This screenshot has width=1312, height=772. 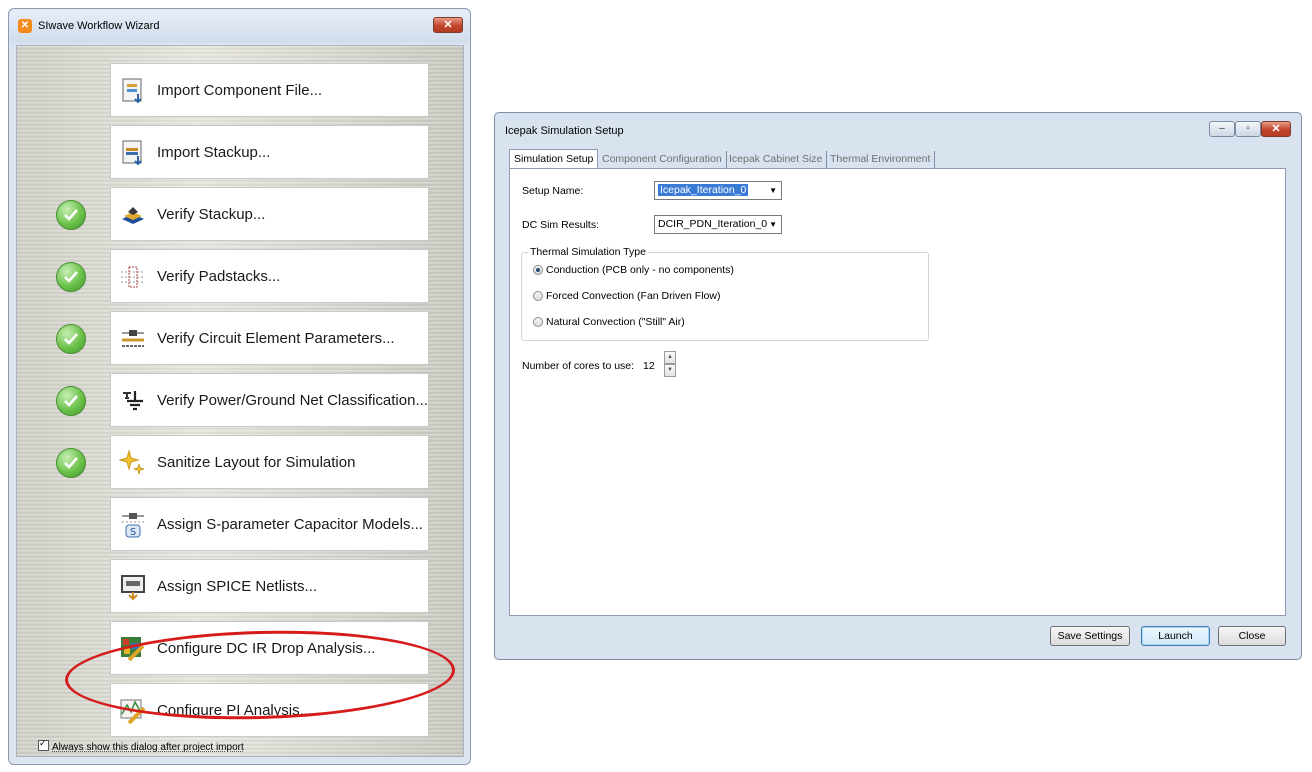 I want to click on close-button: Close, so click(x=1252, y=636).